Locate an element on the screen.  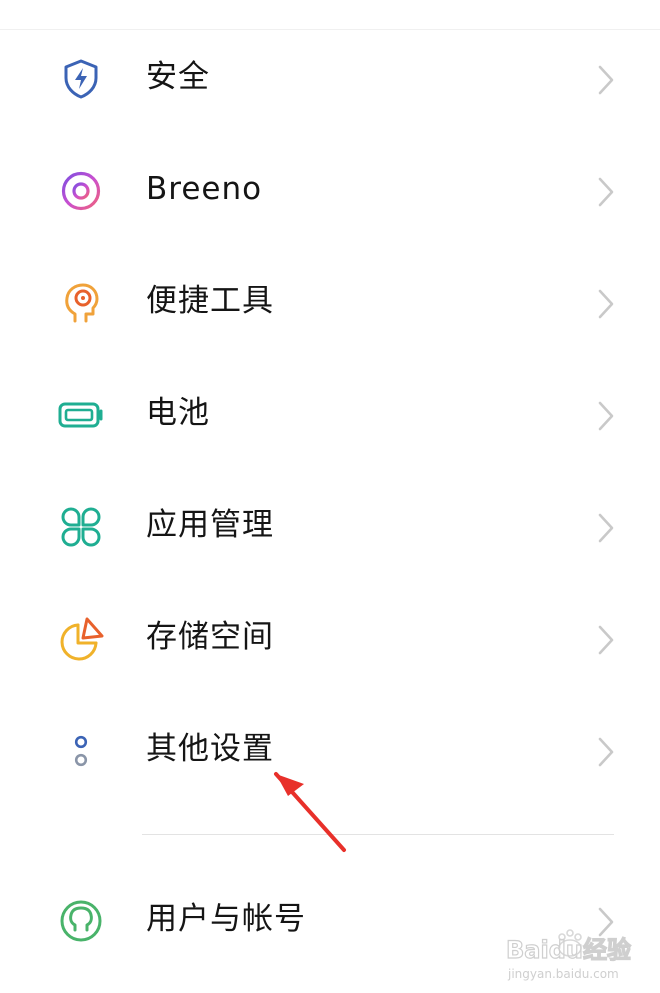
battery-icon is located at coordinates (81, 415).